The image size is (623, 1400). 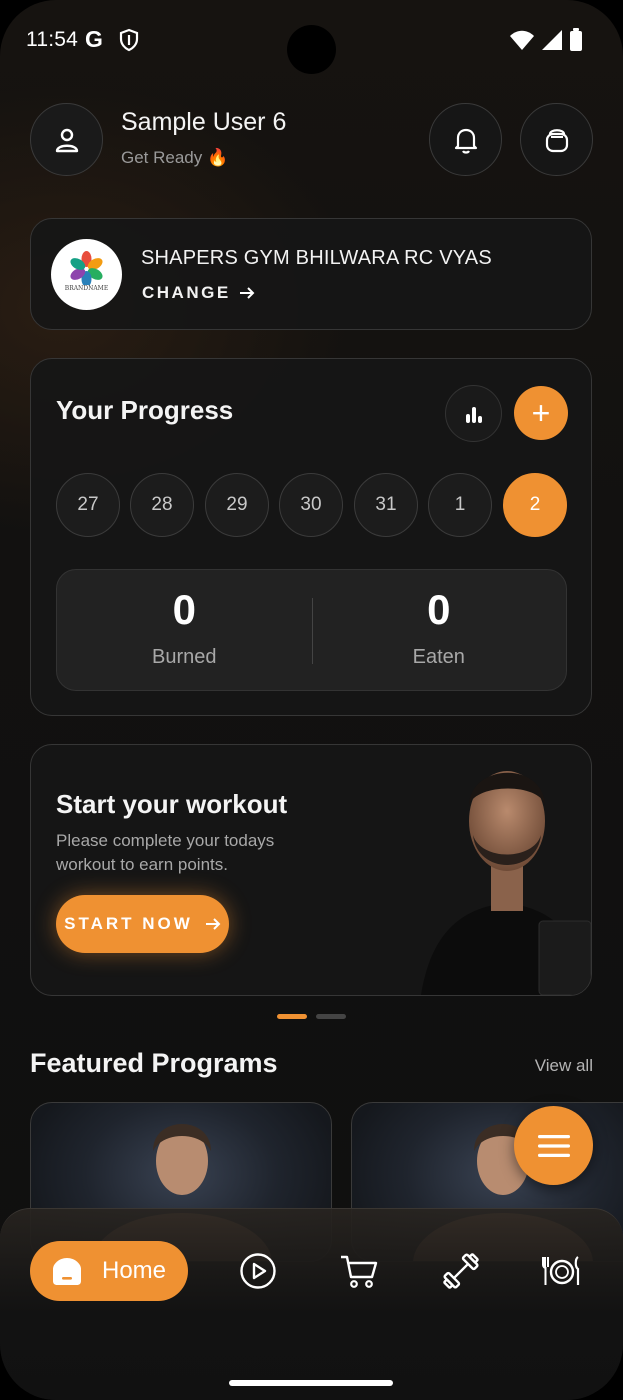 I want to click on bar-chart-icon, so click(x=473, y=414).